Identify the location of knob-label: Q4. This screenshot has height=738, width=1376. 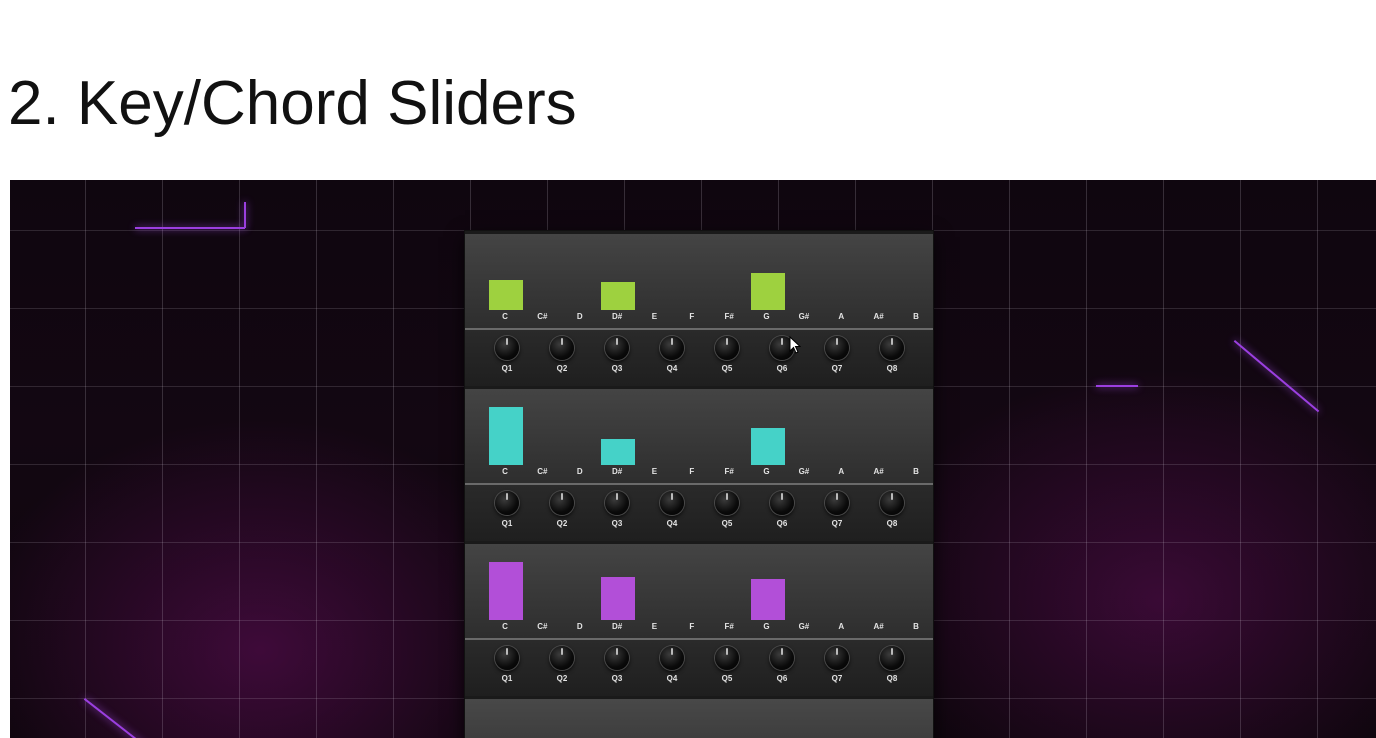
(672, 523).